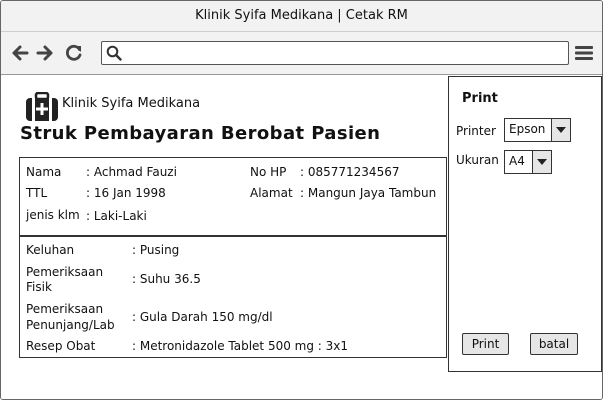  I want to click on alamat-label: Alamat, so click(271, 193).